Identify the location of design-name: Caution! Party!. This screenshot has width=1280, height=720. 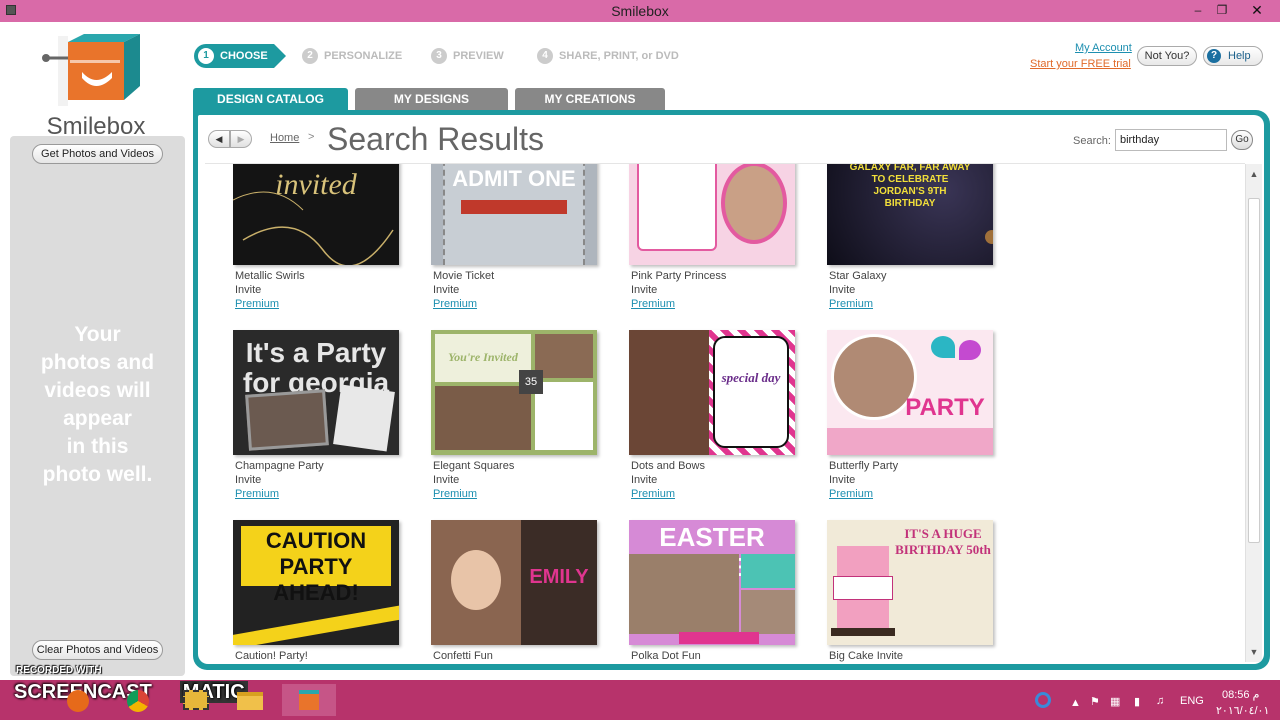
(271, 656).